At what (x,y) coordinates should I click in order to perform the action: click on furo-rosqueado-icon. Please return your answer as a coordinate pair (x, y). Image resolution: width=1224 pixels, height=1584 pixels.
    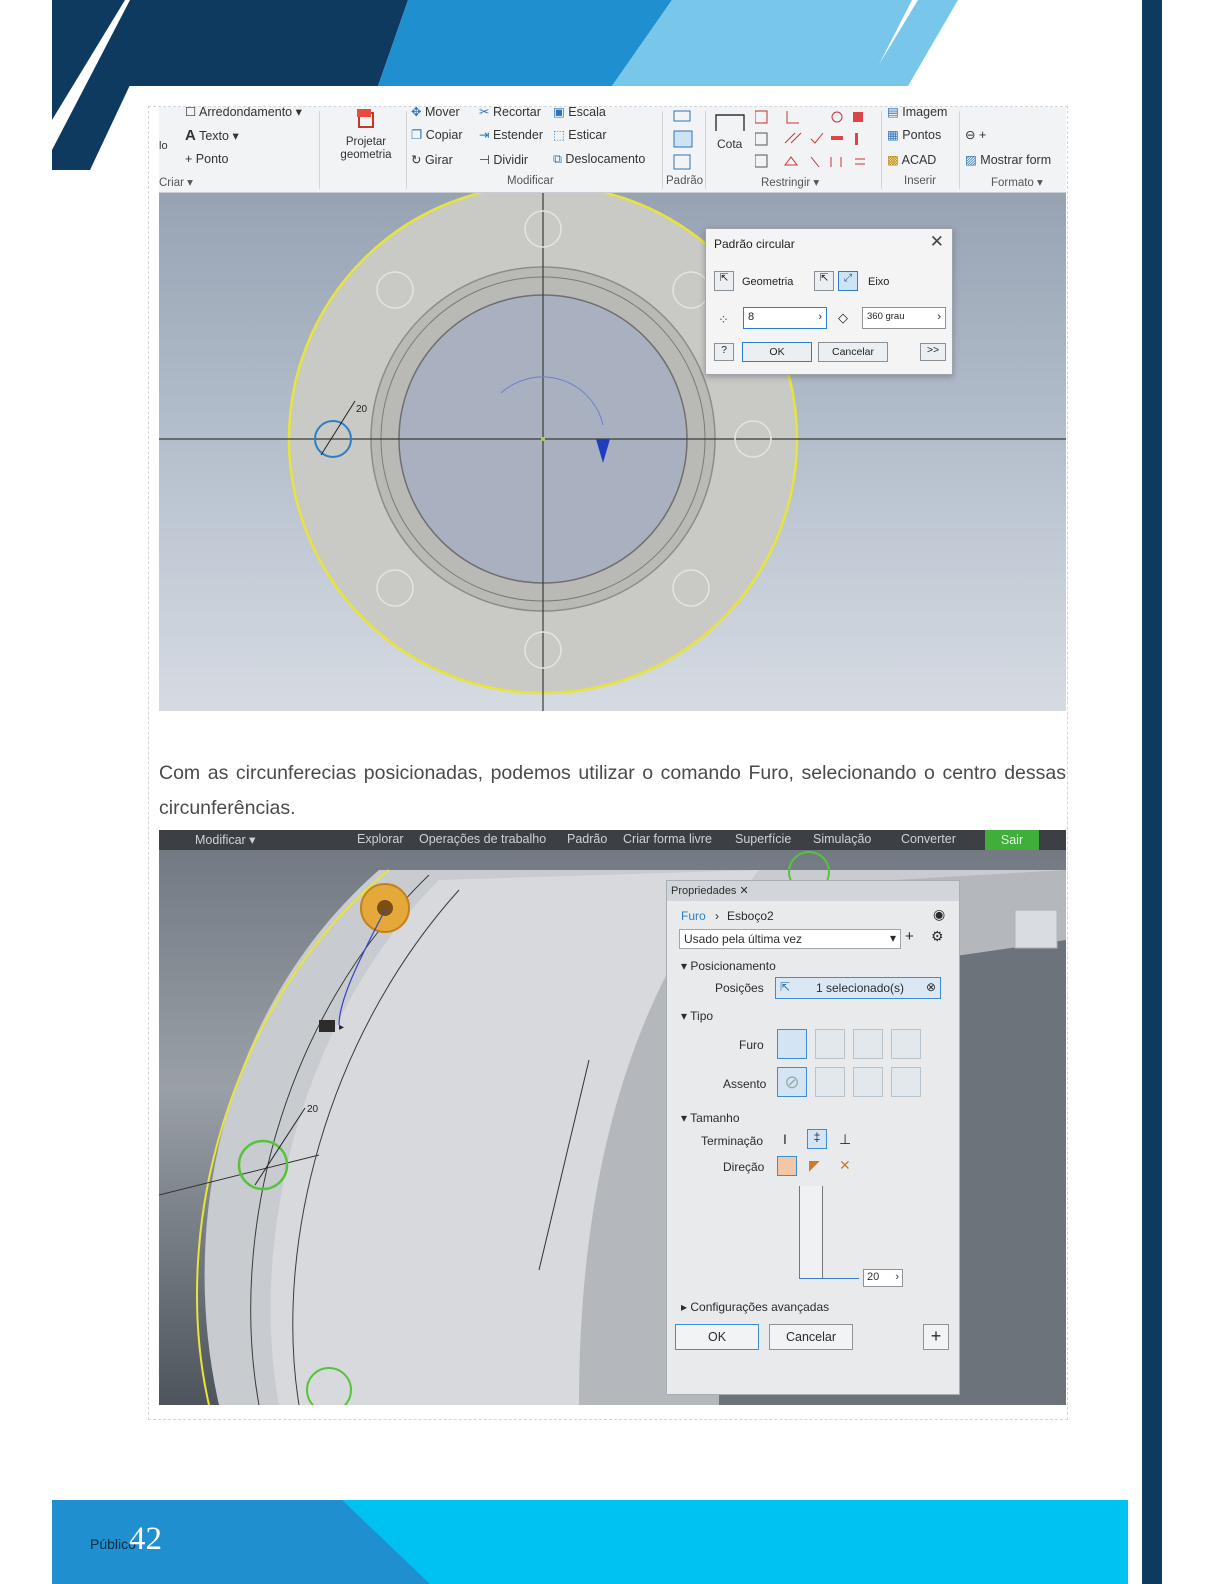
    Looking at the image, I should click on (830, 1044).